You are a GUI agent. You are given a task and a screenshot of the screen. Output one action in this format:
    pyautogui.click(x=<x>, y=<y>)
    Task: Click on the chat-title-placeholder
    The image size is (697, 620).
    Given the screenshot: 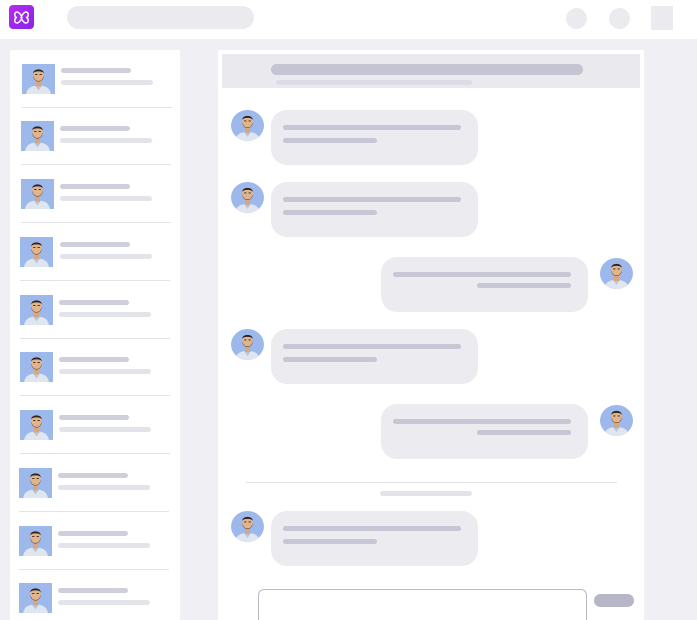 What is the action you would take?
    pyautogui.click(x=427, y=69)
    